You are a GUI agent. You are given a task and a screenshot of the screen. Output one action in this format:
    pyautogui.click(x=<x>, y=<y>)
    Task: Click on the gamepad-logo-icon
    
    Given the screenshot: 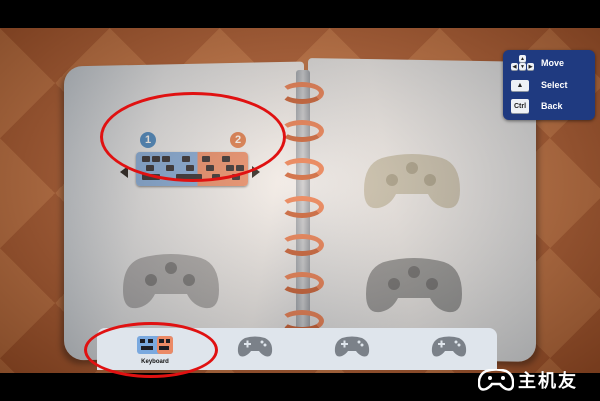 What is the action you would take?
    pyautogui.click(x=496, y=380)
    